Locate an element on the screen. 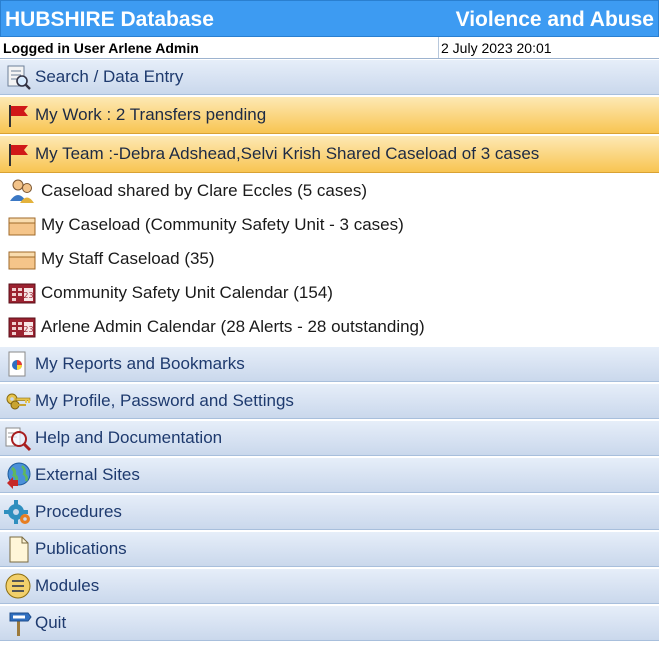  list-circle-icon is located at coordinates (18, 586).